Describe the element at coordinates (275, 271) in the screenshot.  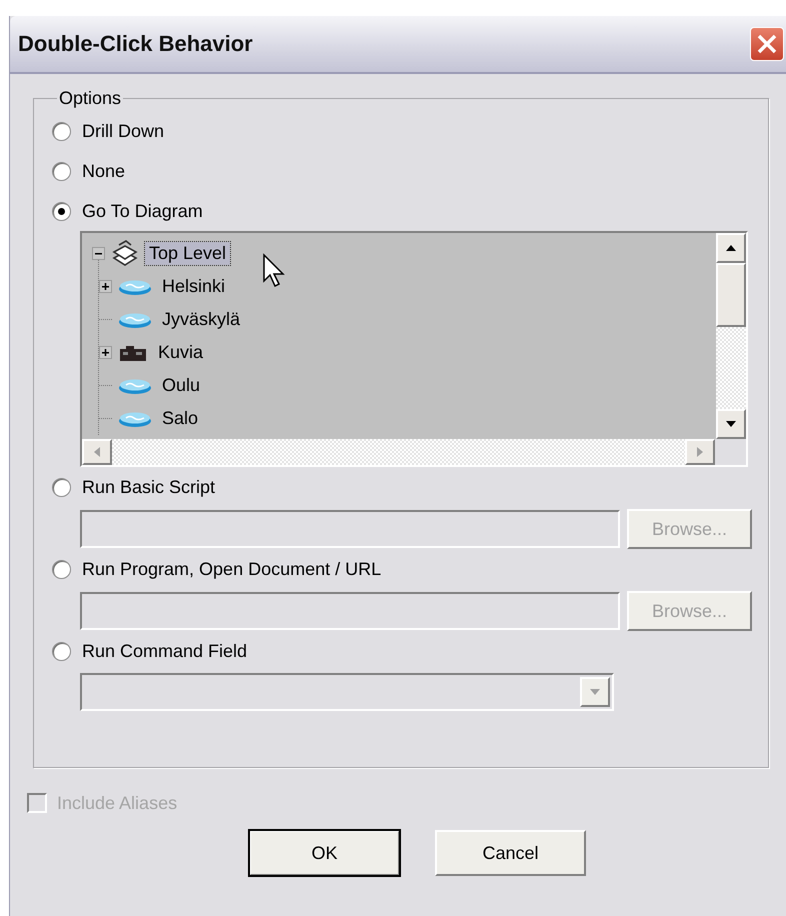
I see `cursor-icon` at that location.